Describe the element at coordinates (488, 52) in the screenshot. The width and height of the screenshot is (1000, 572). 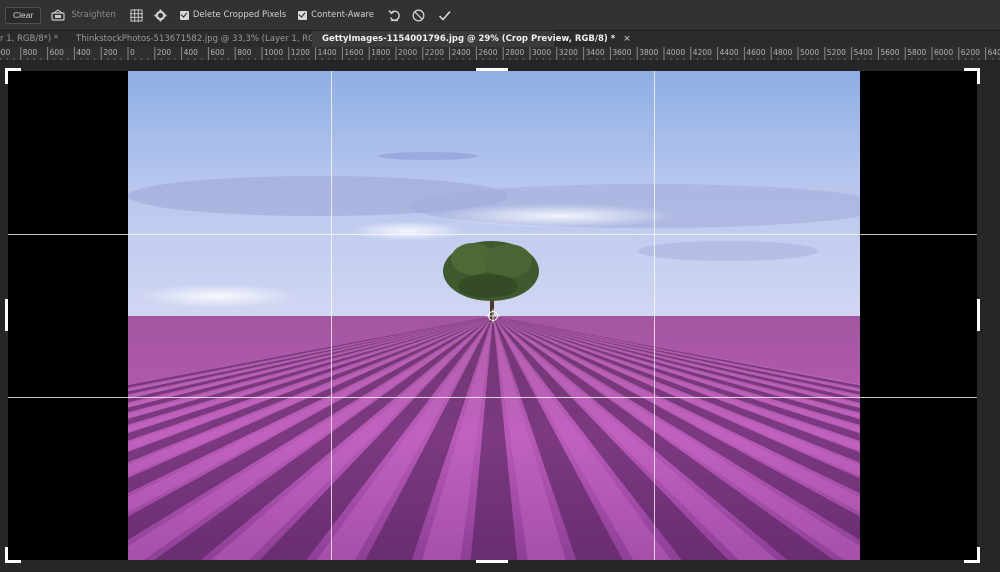
I see `ruler-label: 2600` at that location.